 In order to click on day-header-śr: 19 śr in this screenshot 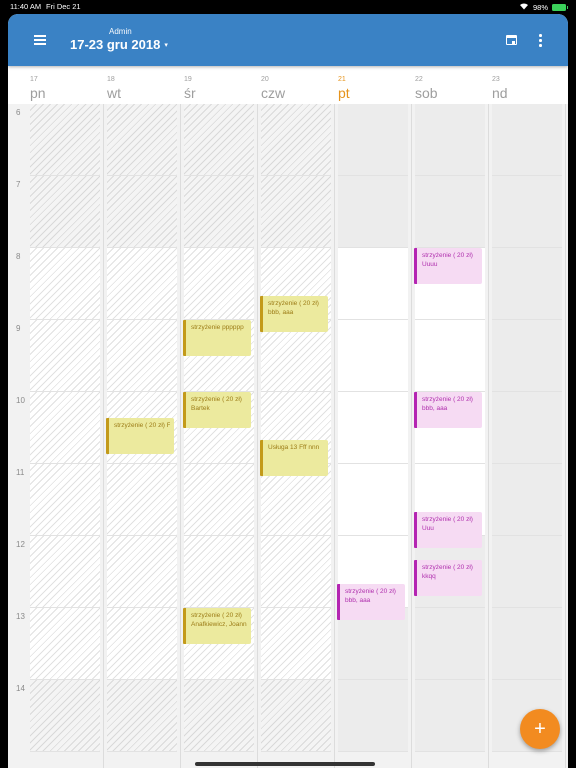, I will do `click(219, 85)`.